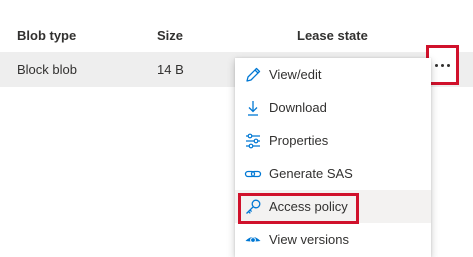 The width and height of the screenshot is (473, 257). What do you see at coordinates (299, 140) in the screenshot?
I see `menu-item-label: Properties` at bounding box center [299, 140].